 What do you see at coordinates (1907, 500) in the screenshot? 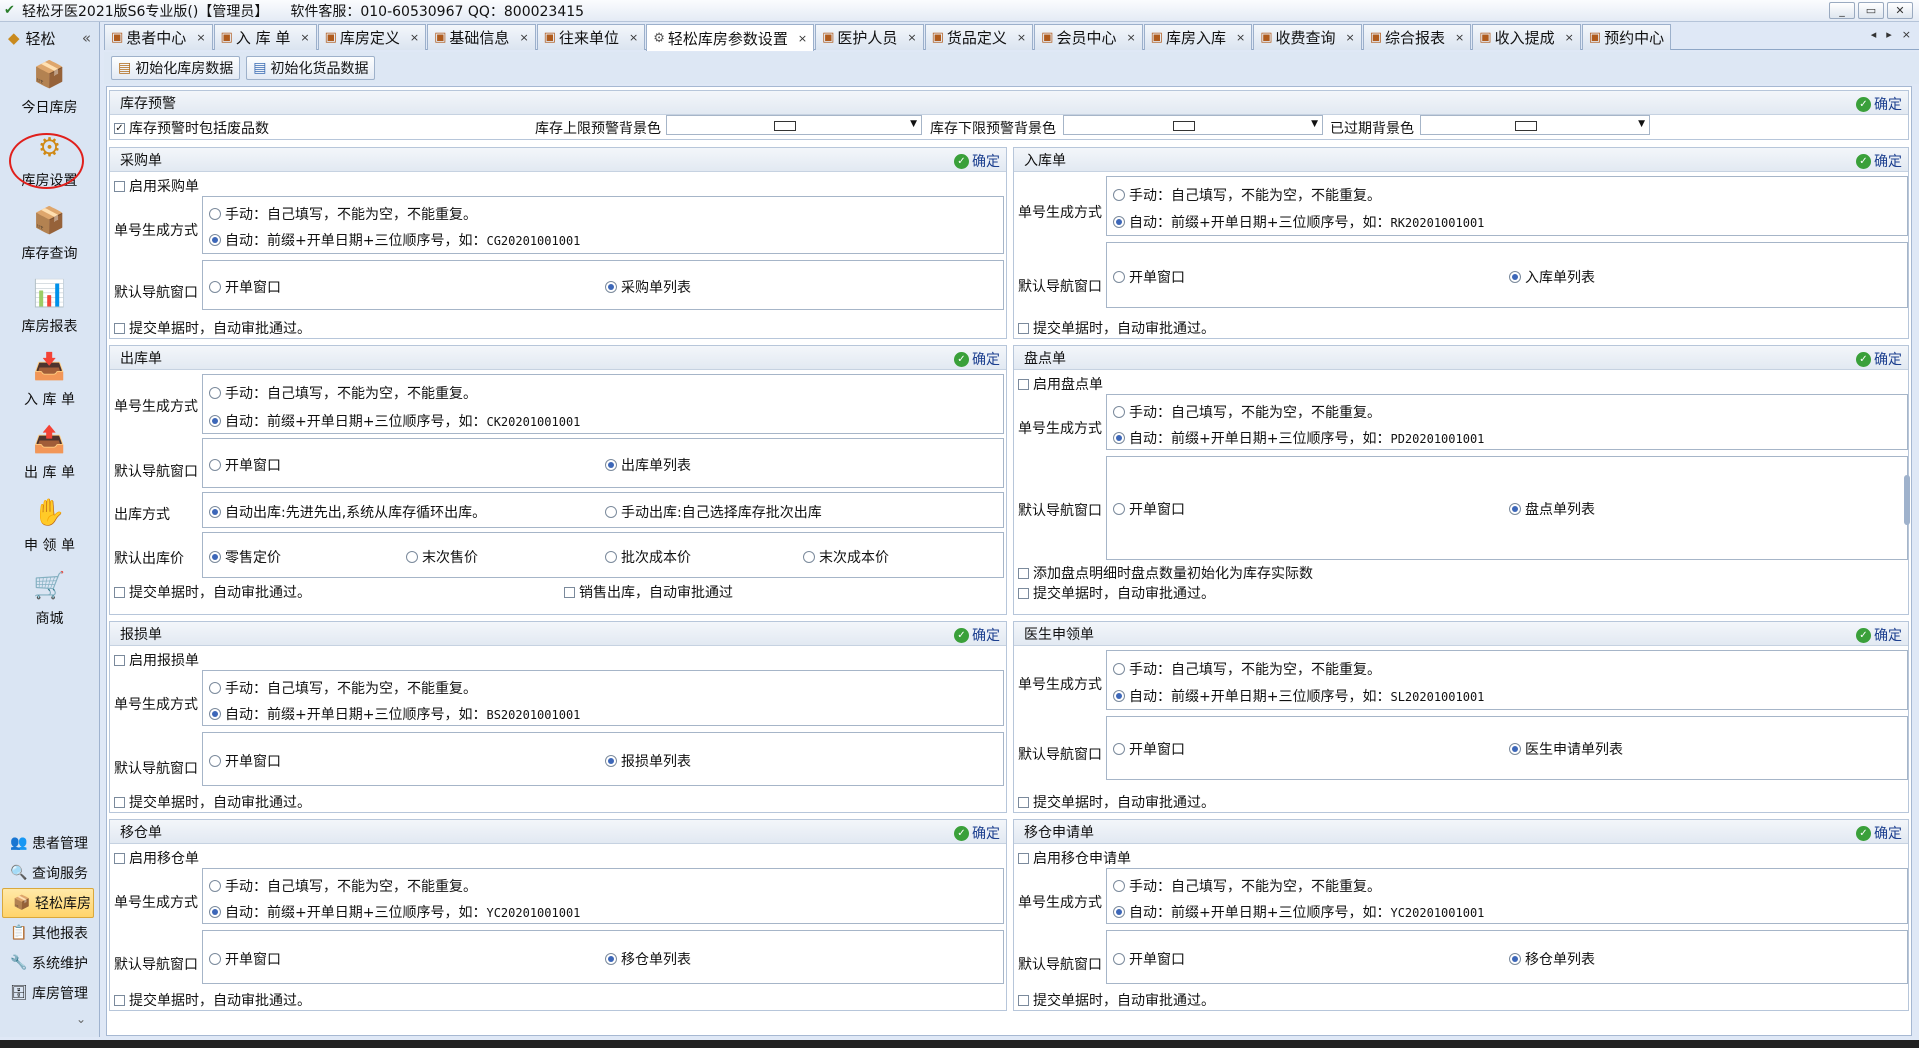
I see `vertical-scrollbar` at bounding box center [1907, 500].